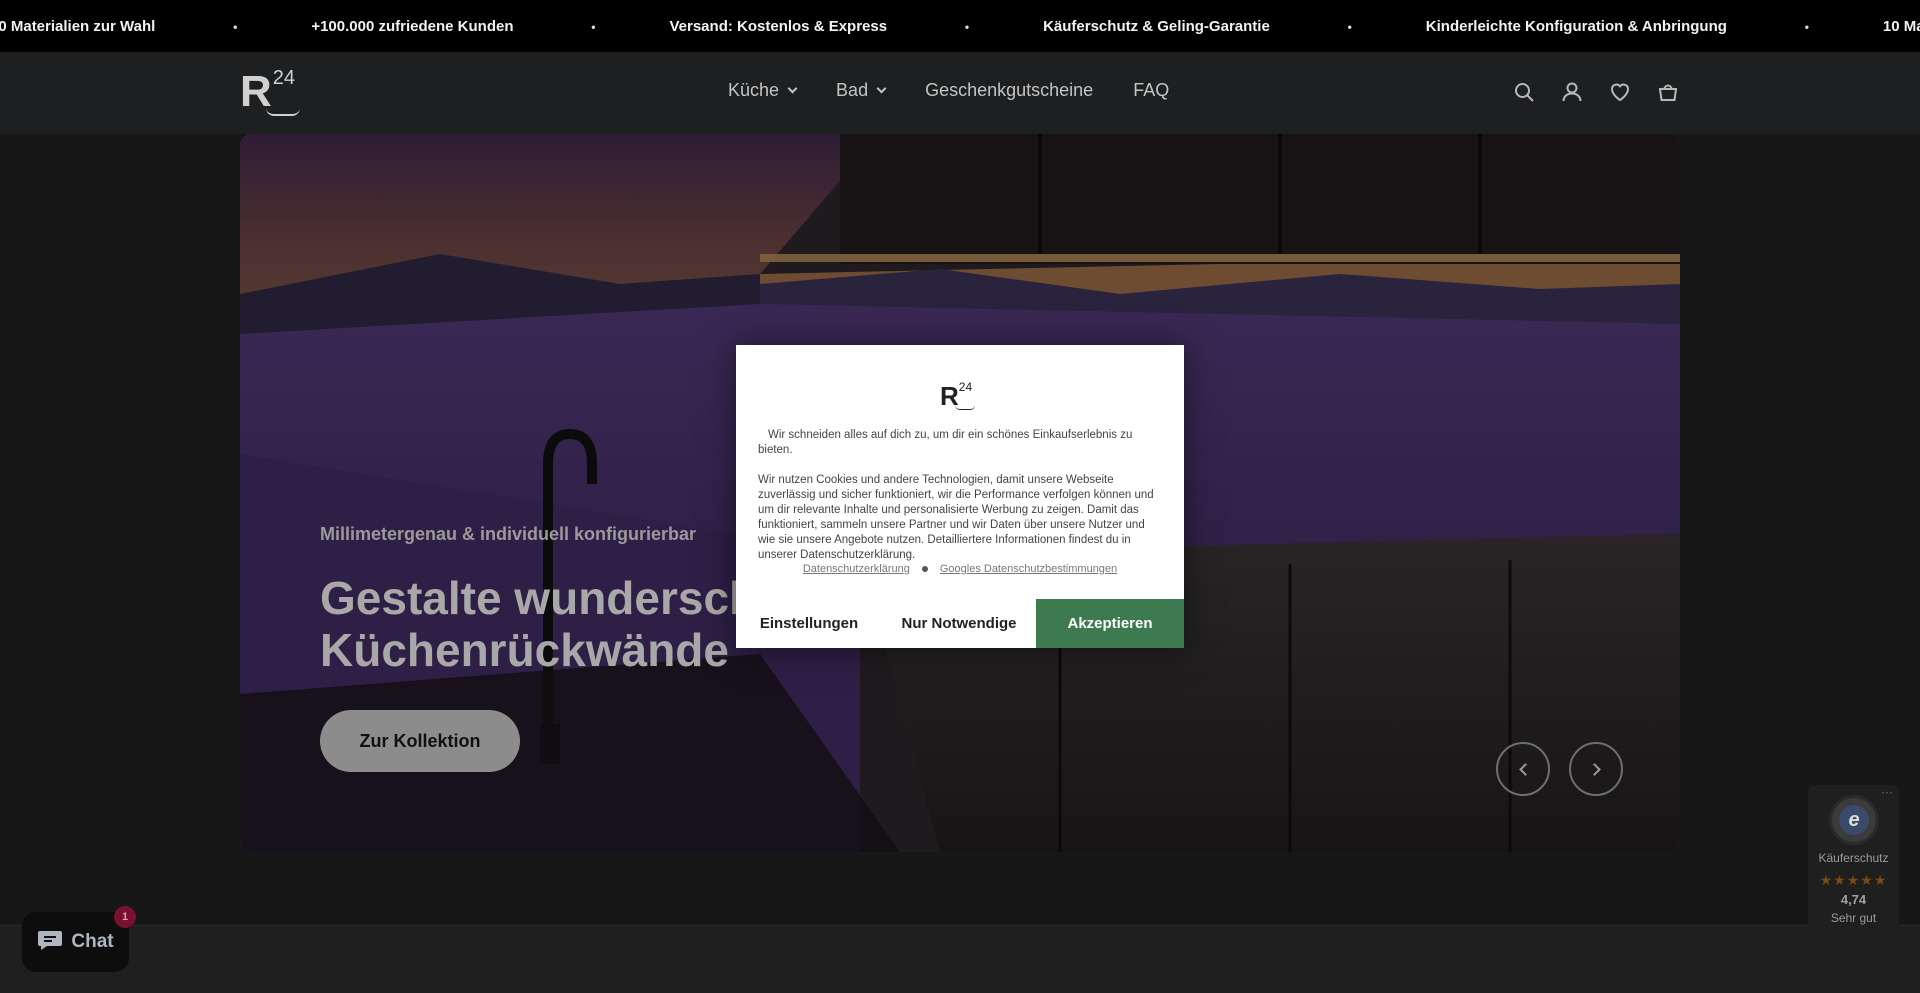 The image size is (1920, 993). What do you see at coordinates (1028, 569) in the screenshot?
I see `google-privacy-link: Googles Datenschutzbestimmungen` at bounding box center [1028, 569].